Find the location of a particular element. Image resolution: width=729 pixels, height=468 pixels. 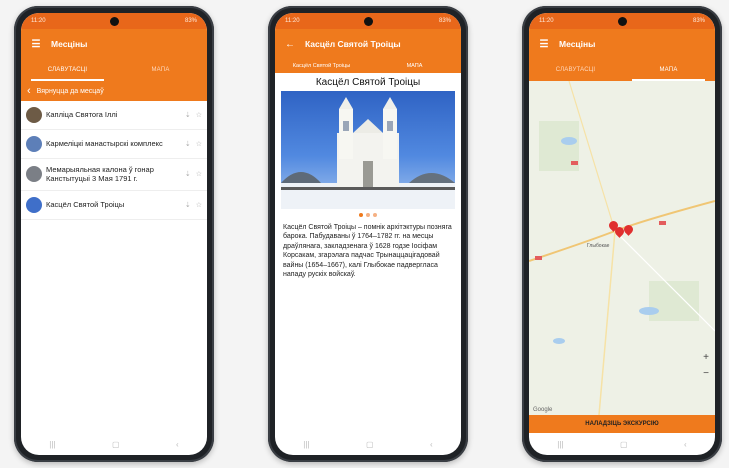

tab-bar: Касцёл Святой Троіцы МАПА is located at coordinates (368, 66).